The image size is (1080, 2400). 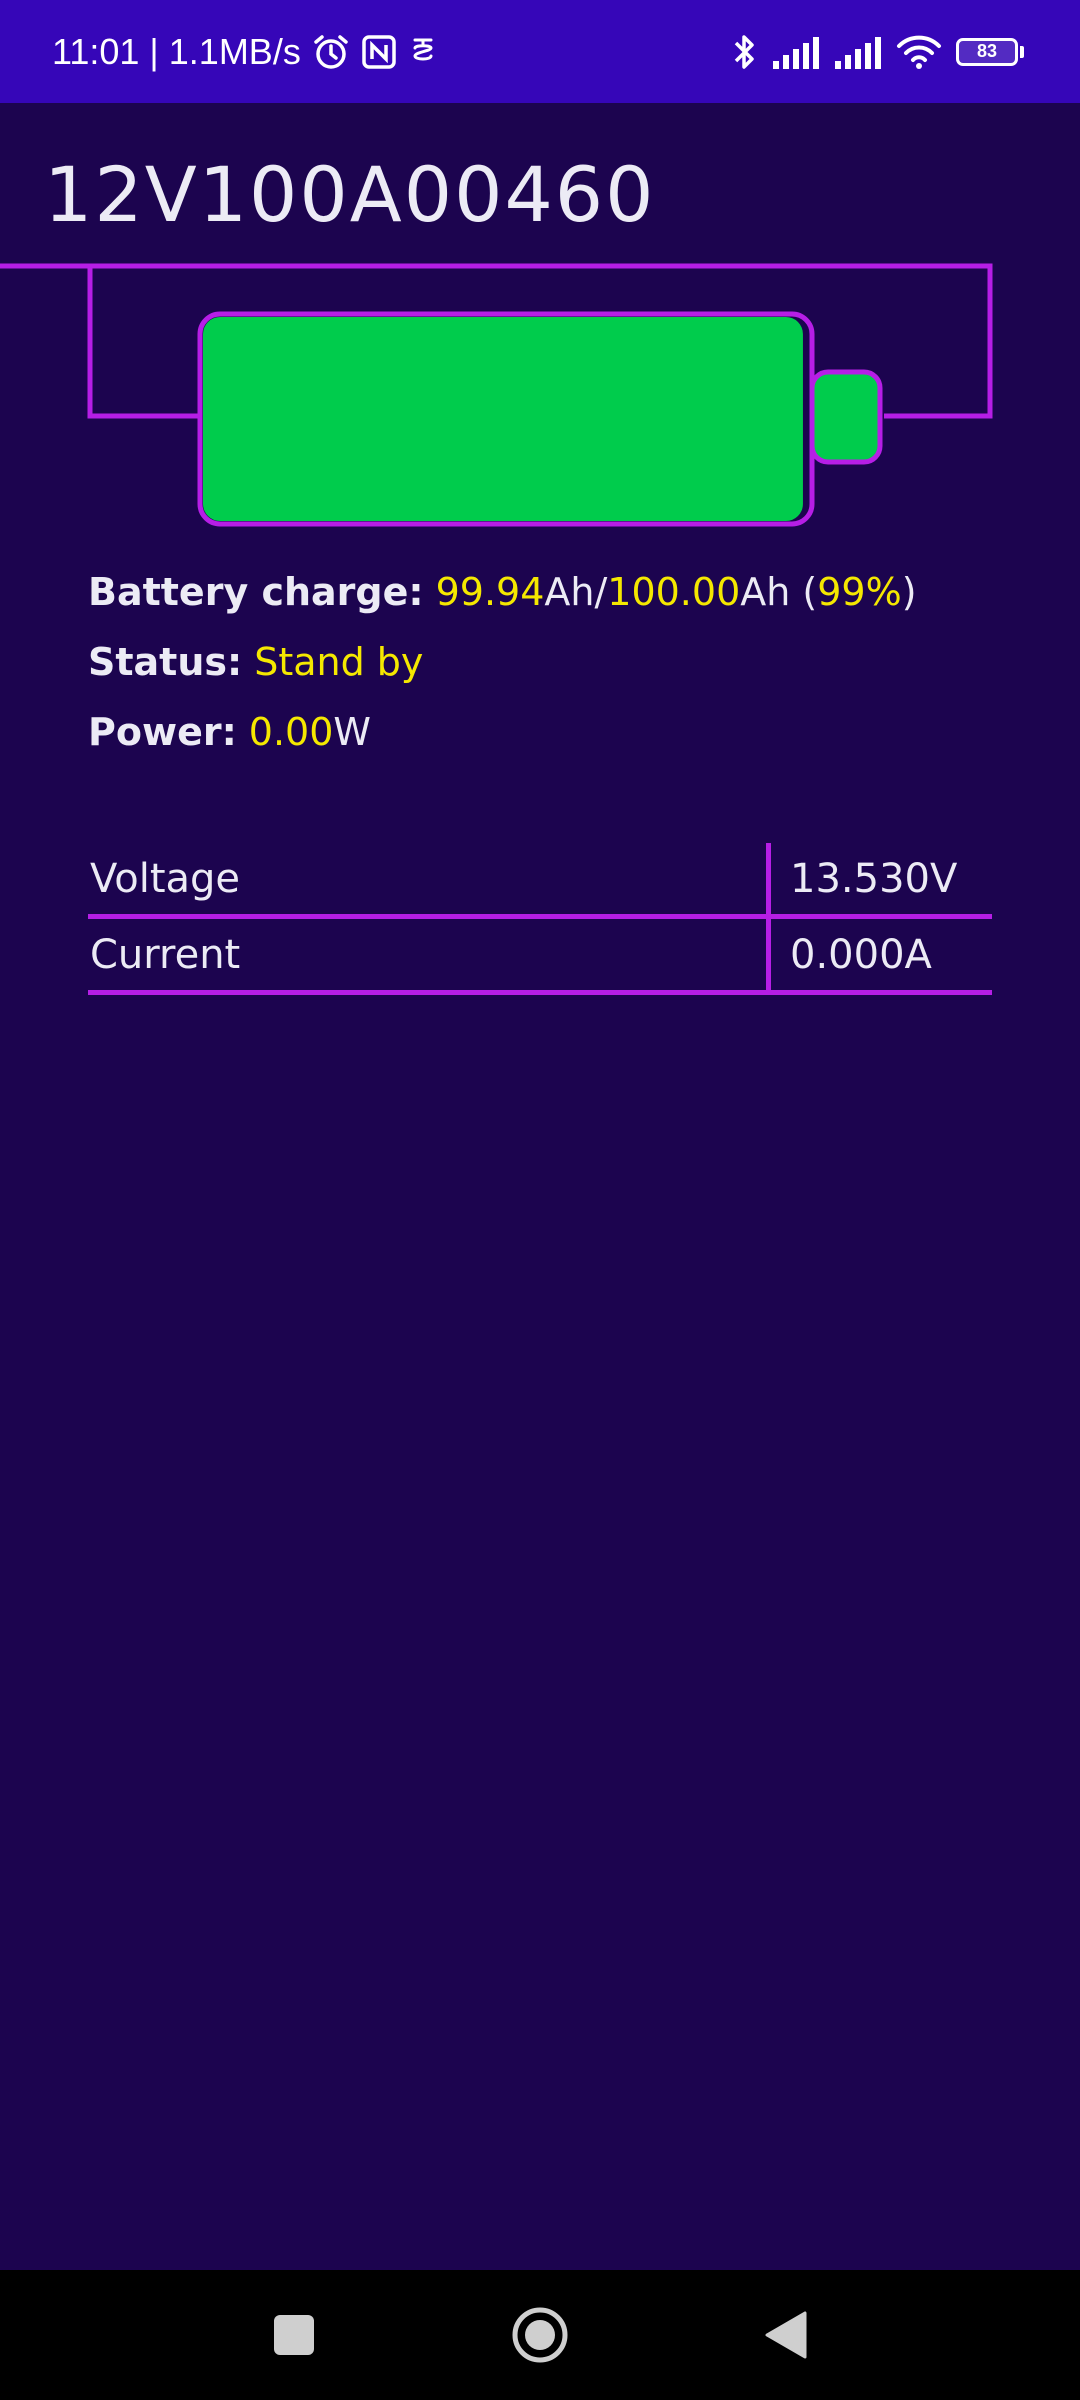 What do you see at coordinates (165, 878) in the screenshot?
I see `reading-name-voltage: Voltage` at bounding box center [165, 878].